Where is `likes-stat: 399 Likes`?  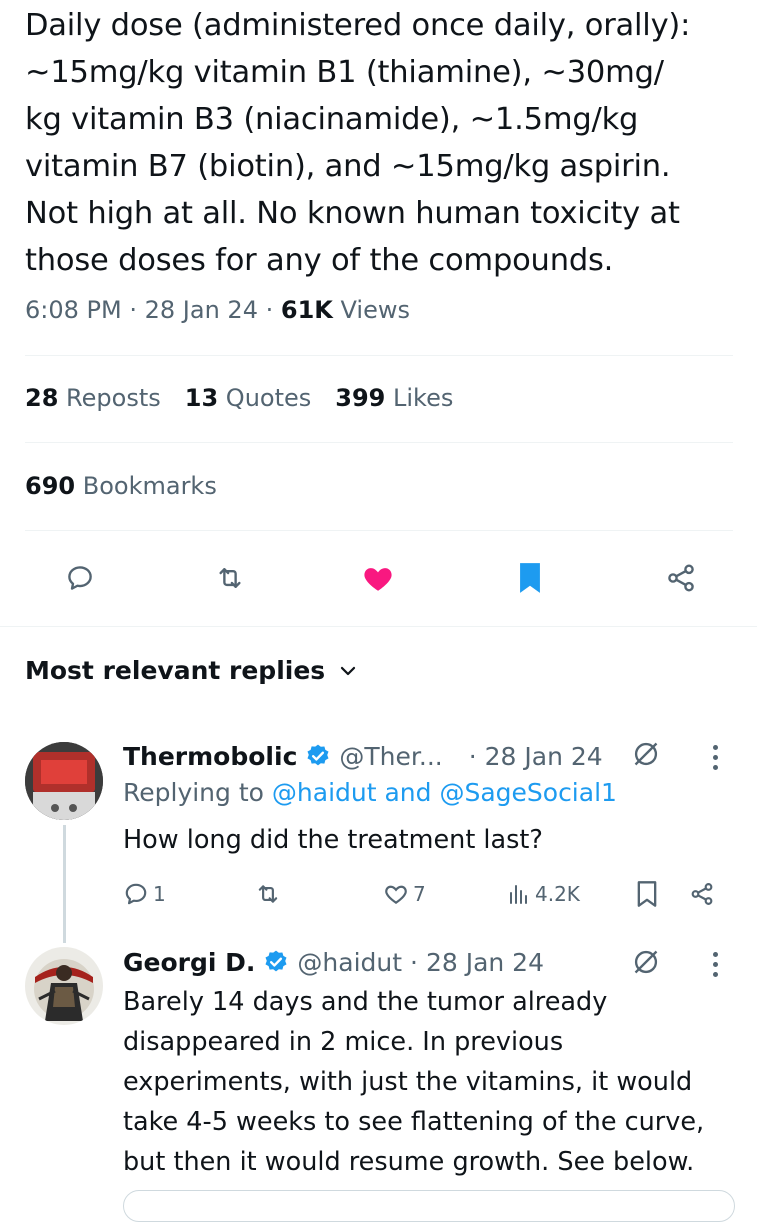 likes-stat: 399 Likes is located at coordinates (394, 398).